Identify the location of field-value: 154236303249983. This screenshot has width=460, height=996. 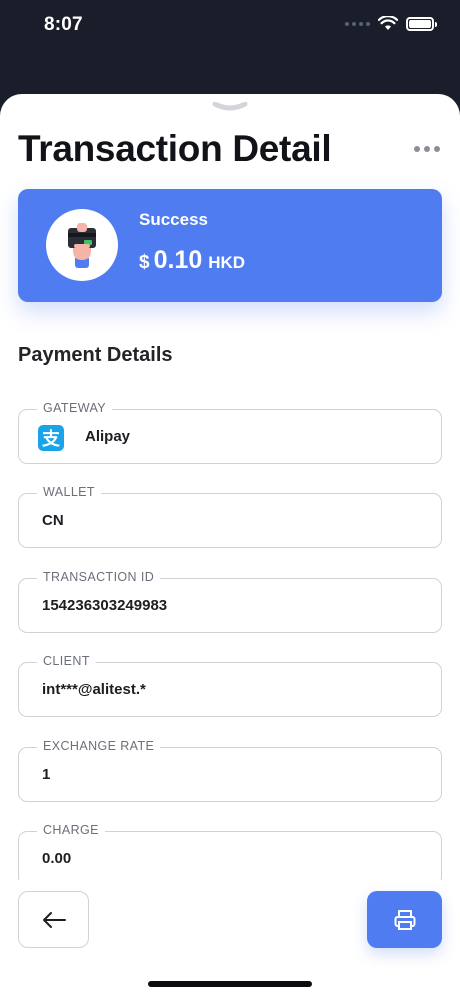
(105, 605).